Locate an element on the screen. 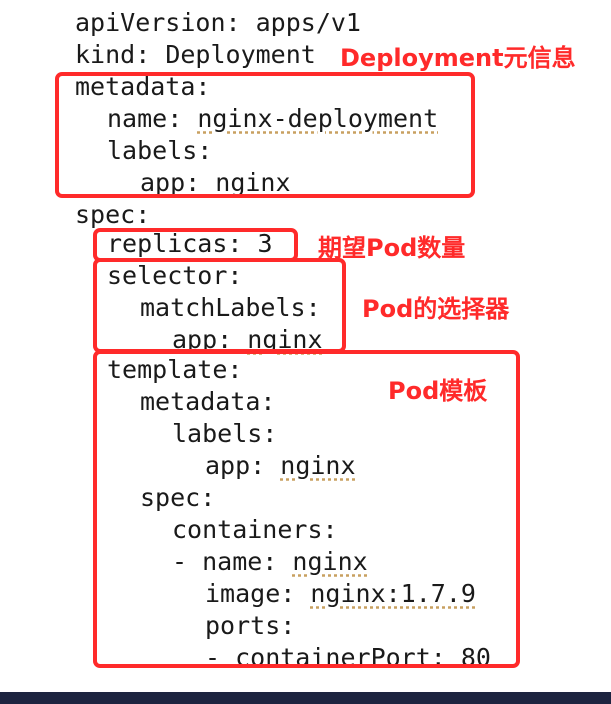  selector-highlight-box is located at coordinates (219, 305).